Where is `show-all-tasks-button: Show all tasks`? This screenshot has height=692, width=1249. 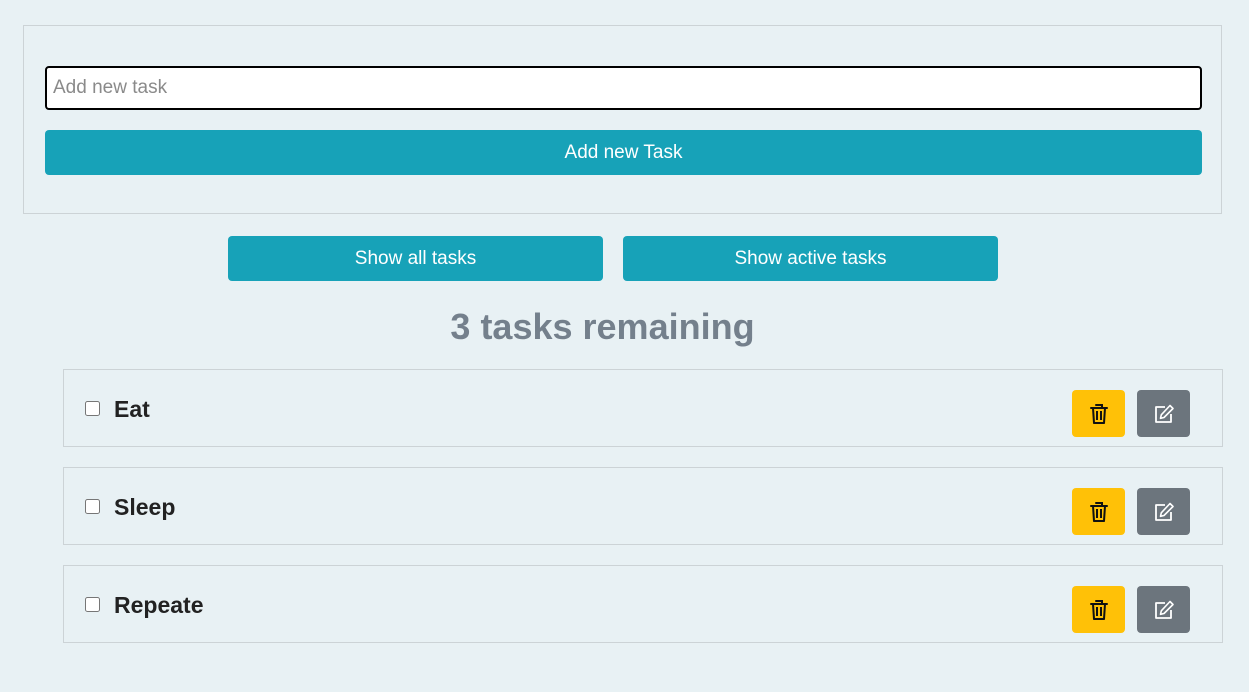
show-all-tasks-button: Show all tasks is located at coordinates (415, 258).